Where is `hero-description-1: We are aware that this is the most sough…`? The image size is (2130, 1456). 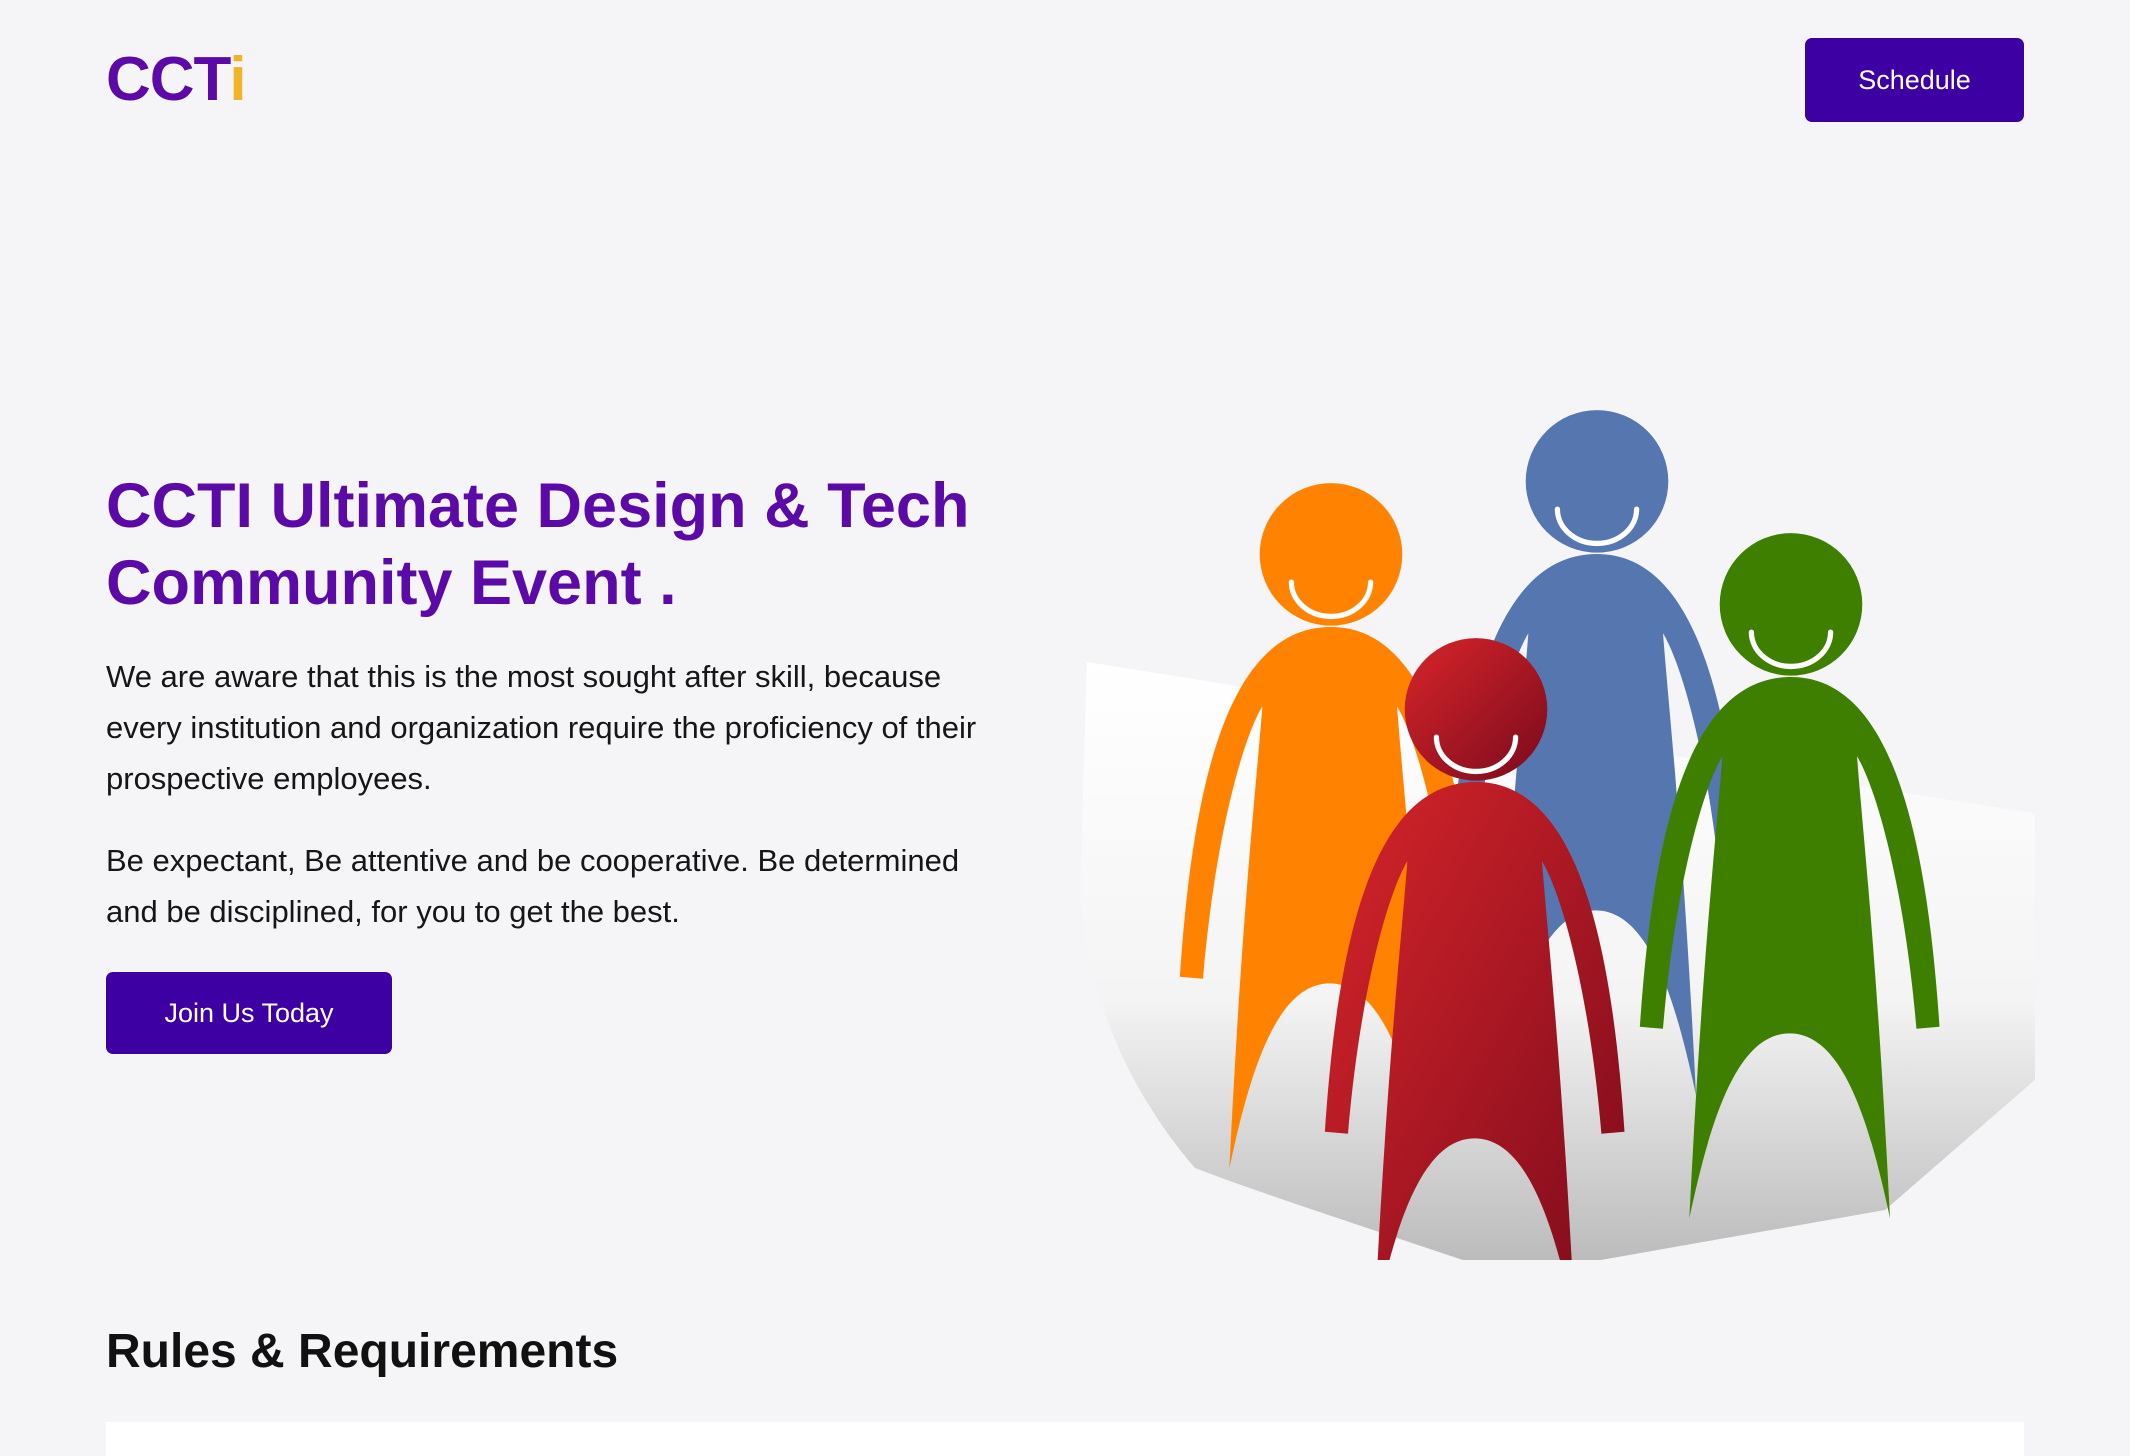 hero-description-1: We are aware that this is the most sough… is located at coordinates (541, 727).